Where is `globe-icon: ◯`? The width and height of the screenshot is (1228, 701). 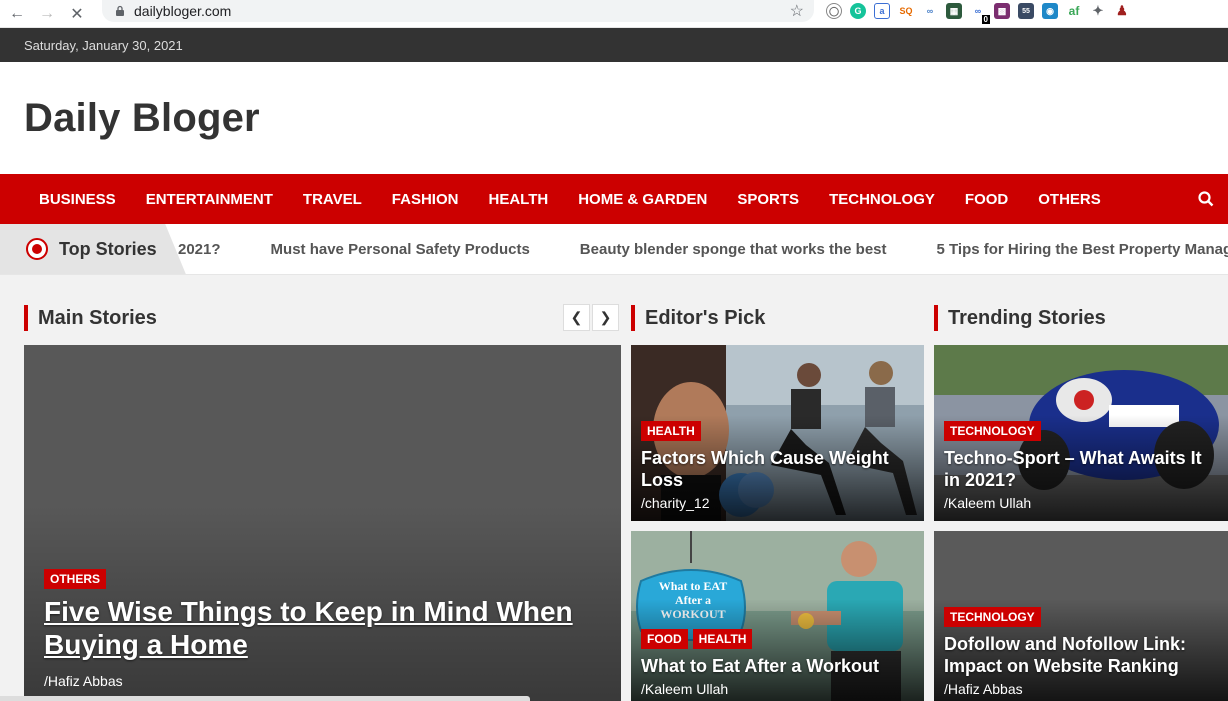
globe-icon: ◯ is located at coordinates (834, 11).